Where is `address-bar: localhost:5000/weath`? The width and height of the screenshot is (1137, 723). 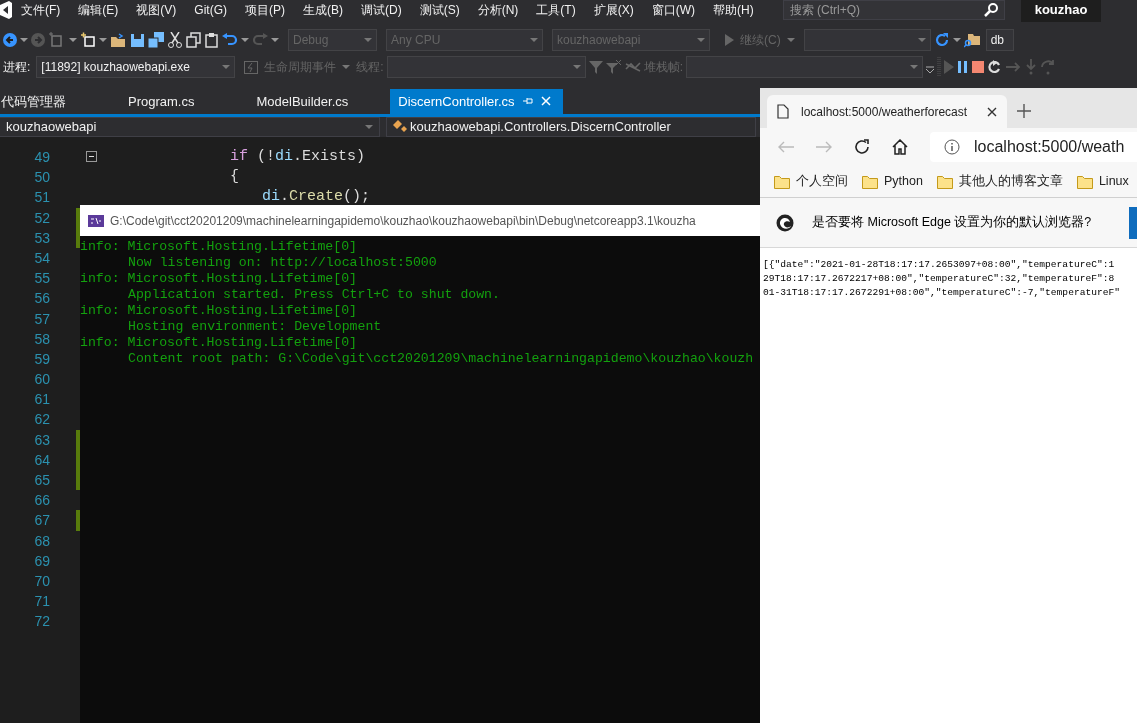
address-bar: localhost:5000/weath is located at coordinates (1033, 147).